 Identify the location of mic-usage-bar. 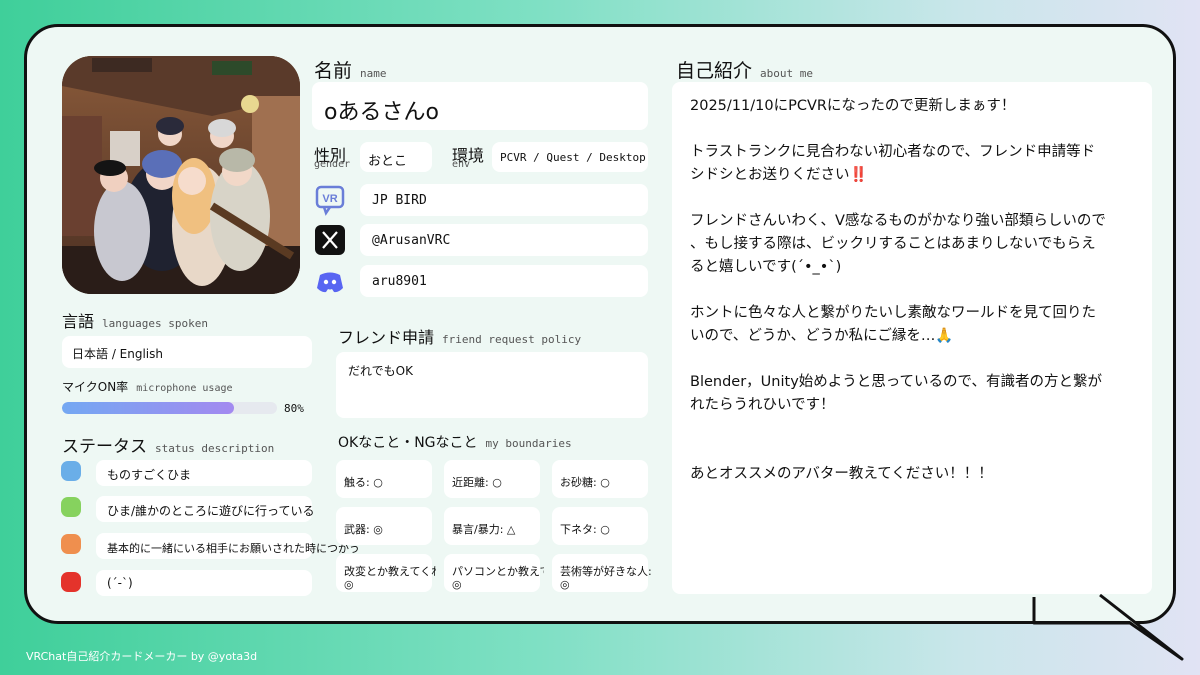
(169, 408).